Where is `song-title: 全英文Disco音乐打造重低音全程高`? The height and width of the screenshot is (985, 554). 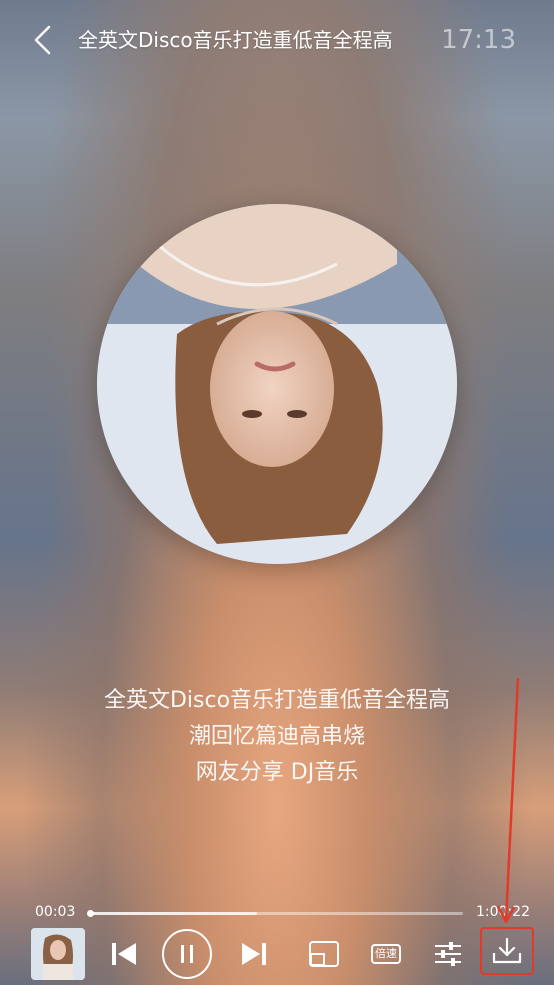
song-title: 全英文Disco音乐打造重低音全程高 is located at coordinates (235, 40).